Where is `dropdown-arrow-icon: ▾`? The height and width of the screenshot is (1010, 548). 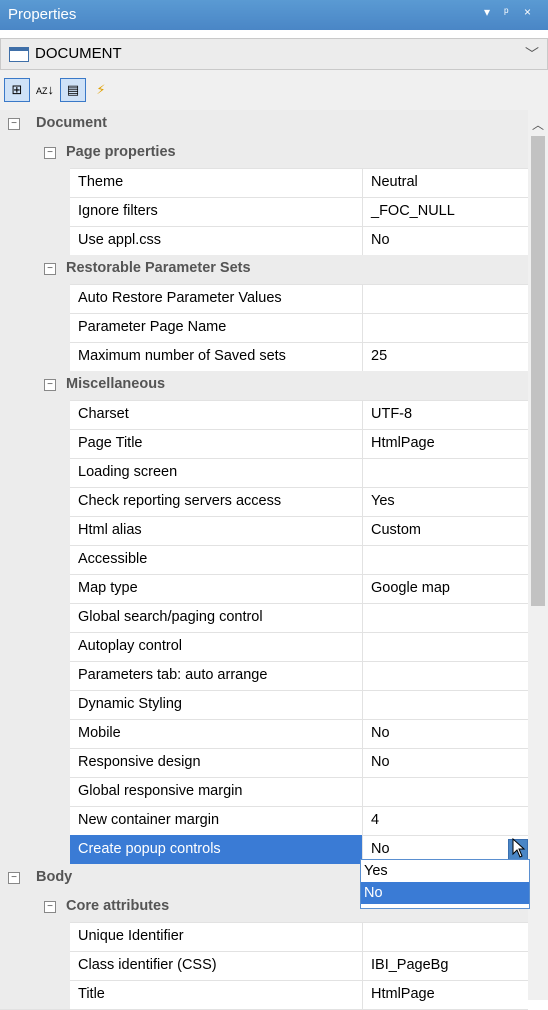
dropdown-arrow-icon: ▾ is located at coordinates (487, 12).